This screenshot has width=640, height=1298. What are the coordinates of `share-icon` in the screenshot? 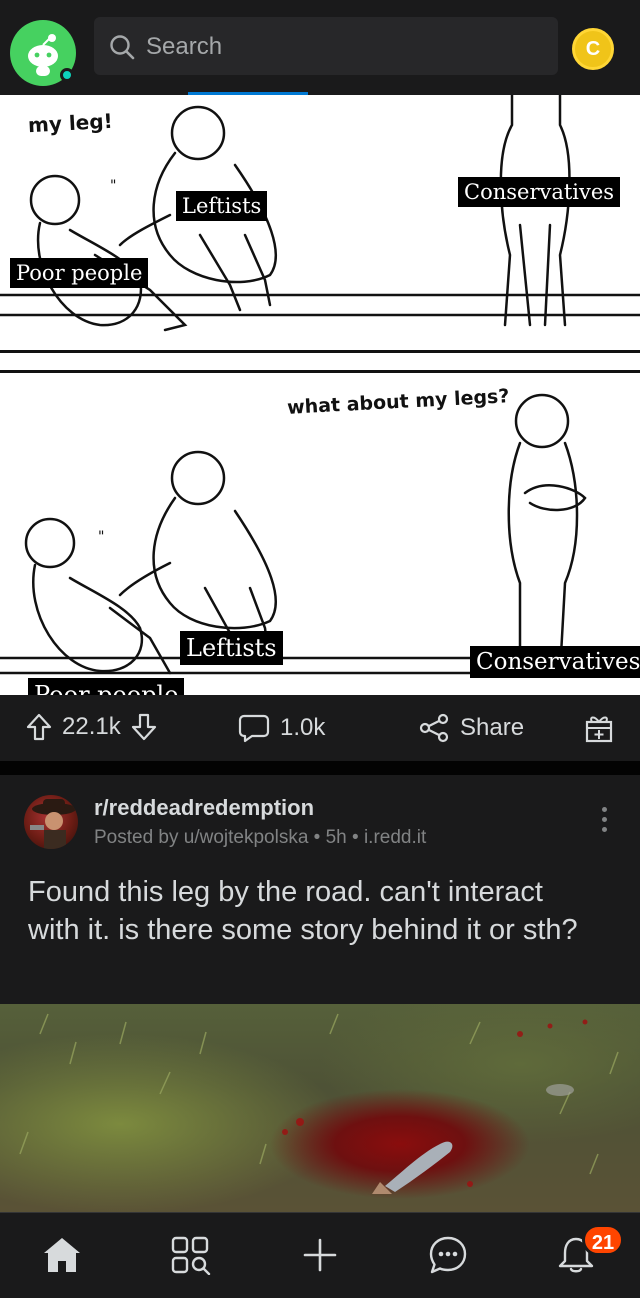 It's located at (434, 728).